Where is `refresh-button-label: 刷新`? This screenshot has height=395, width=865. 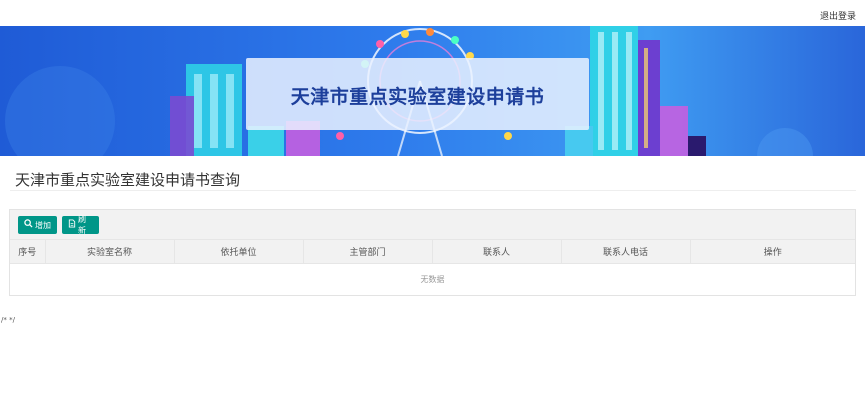
refresh-button-label: 刷新 is located at coordinates (82, 225).